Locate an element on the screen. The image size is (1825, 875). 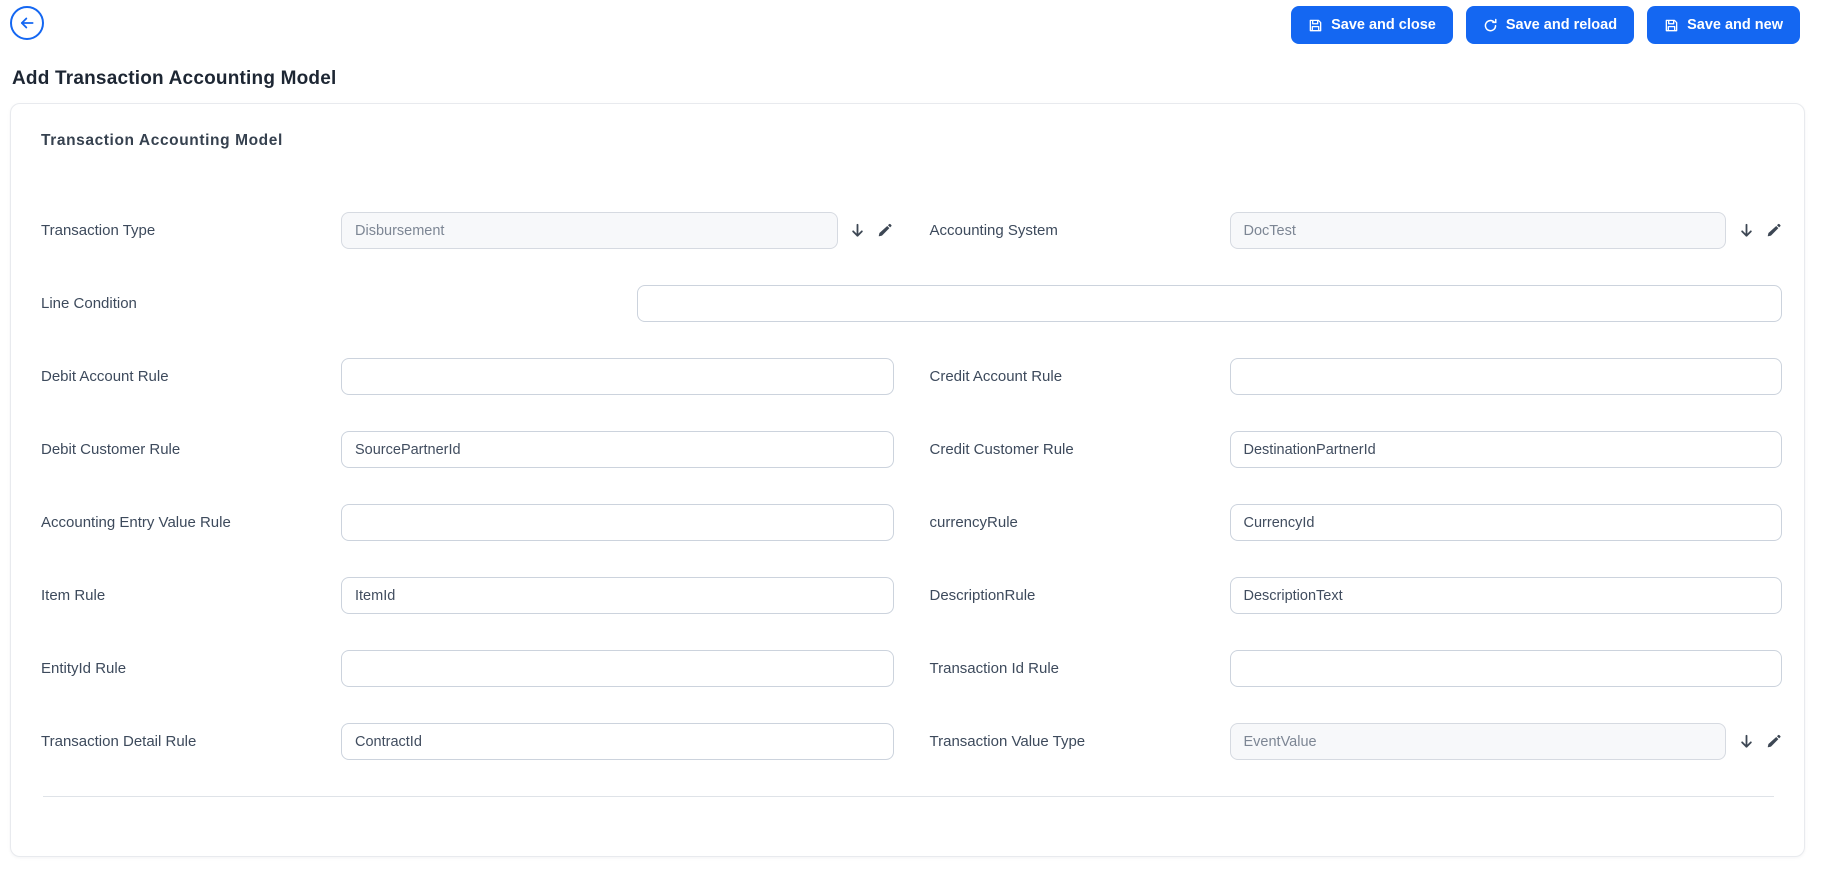
arrow-left-icon is located at coordinates (27, 23).